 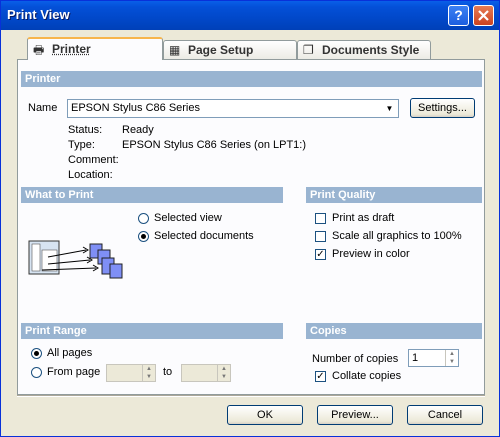 What do you see at coordinates (415, 358) in the screenshot?
I see `number-of-copies-value: 1` at bounding box center [415, 358].